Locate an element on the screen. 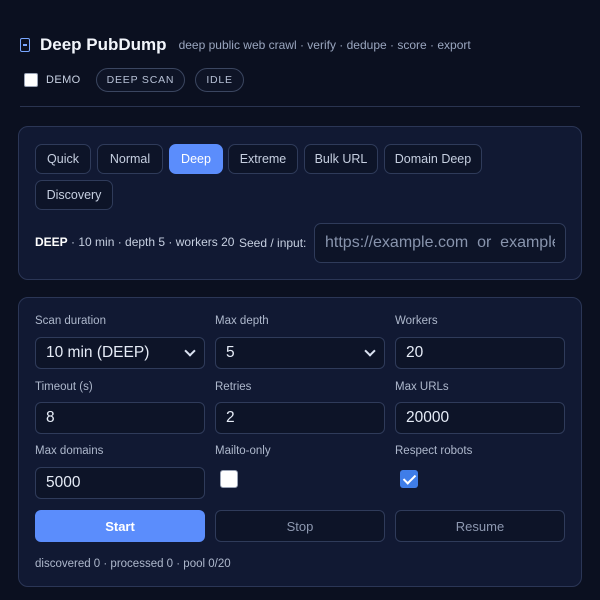 The width and height of the screenshot is (600, 600). tab-domain-deep: Domain Deep is located at coordinates (433, 159).